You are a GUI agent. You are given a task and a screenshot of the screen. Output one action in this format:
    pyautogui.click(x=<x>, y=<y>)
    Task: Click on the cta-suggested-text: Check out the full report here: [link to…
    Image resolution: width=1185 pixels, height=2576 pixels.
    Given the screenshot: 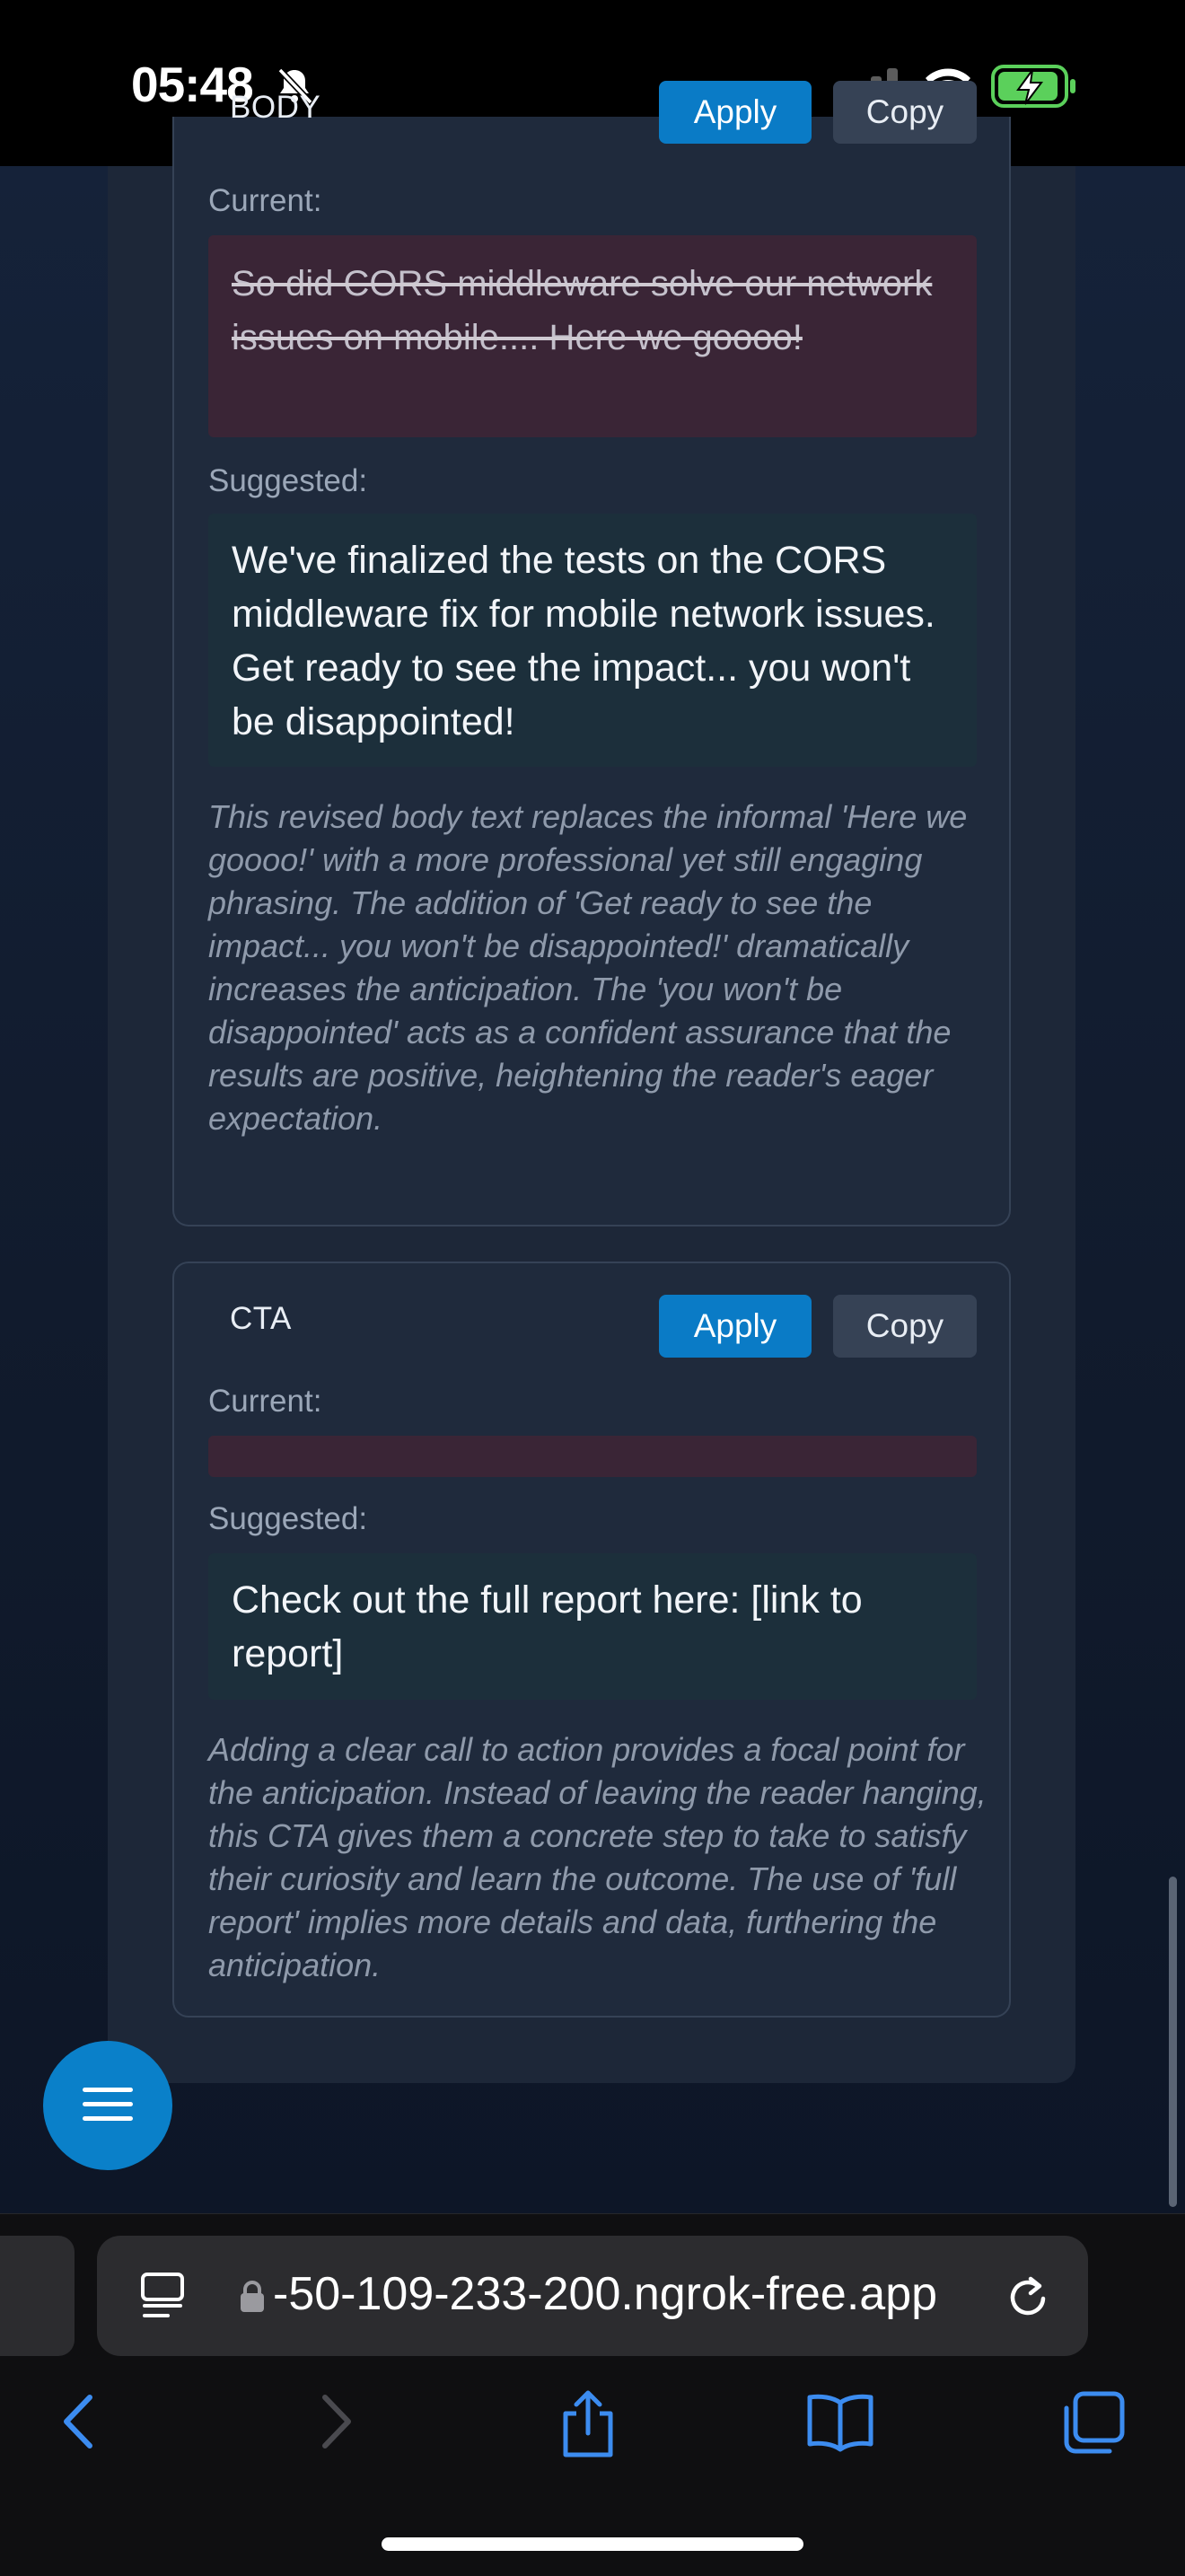 What is the action you would take?
    pyautogui.click(x=592, y=1626)
    